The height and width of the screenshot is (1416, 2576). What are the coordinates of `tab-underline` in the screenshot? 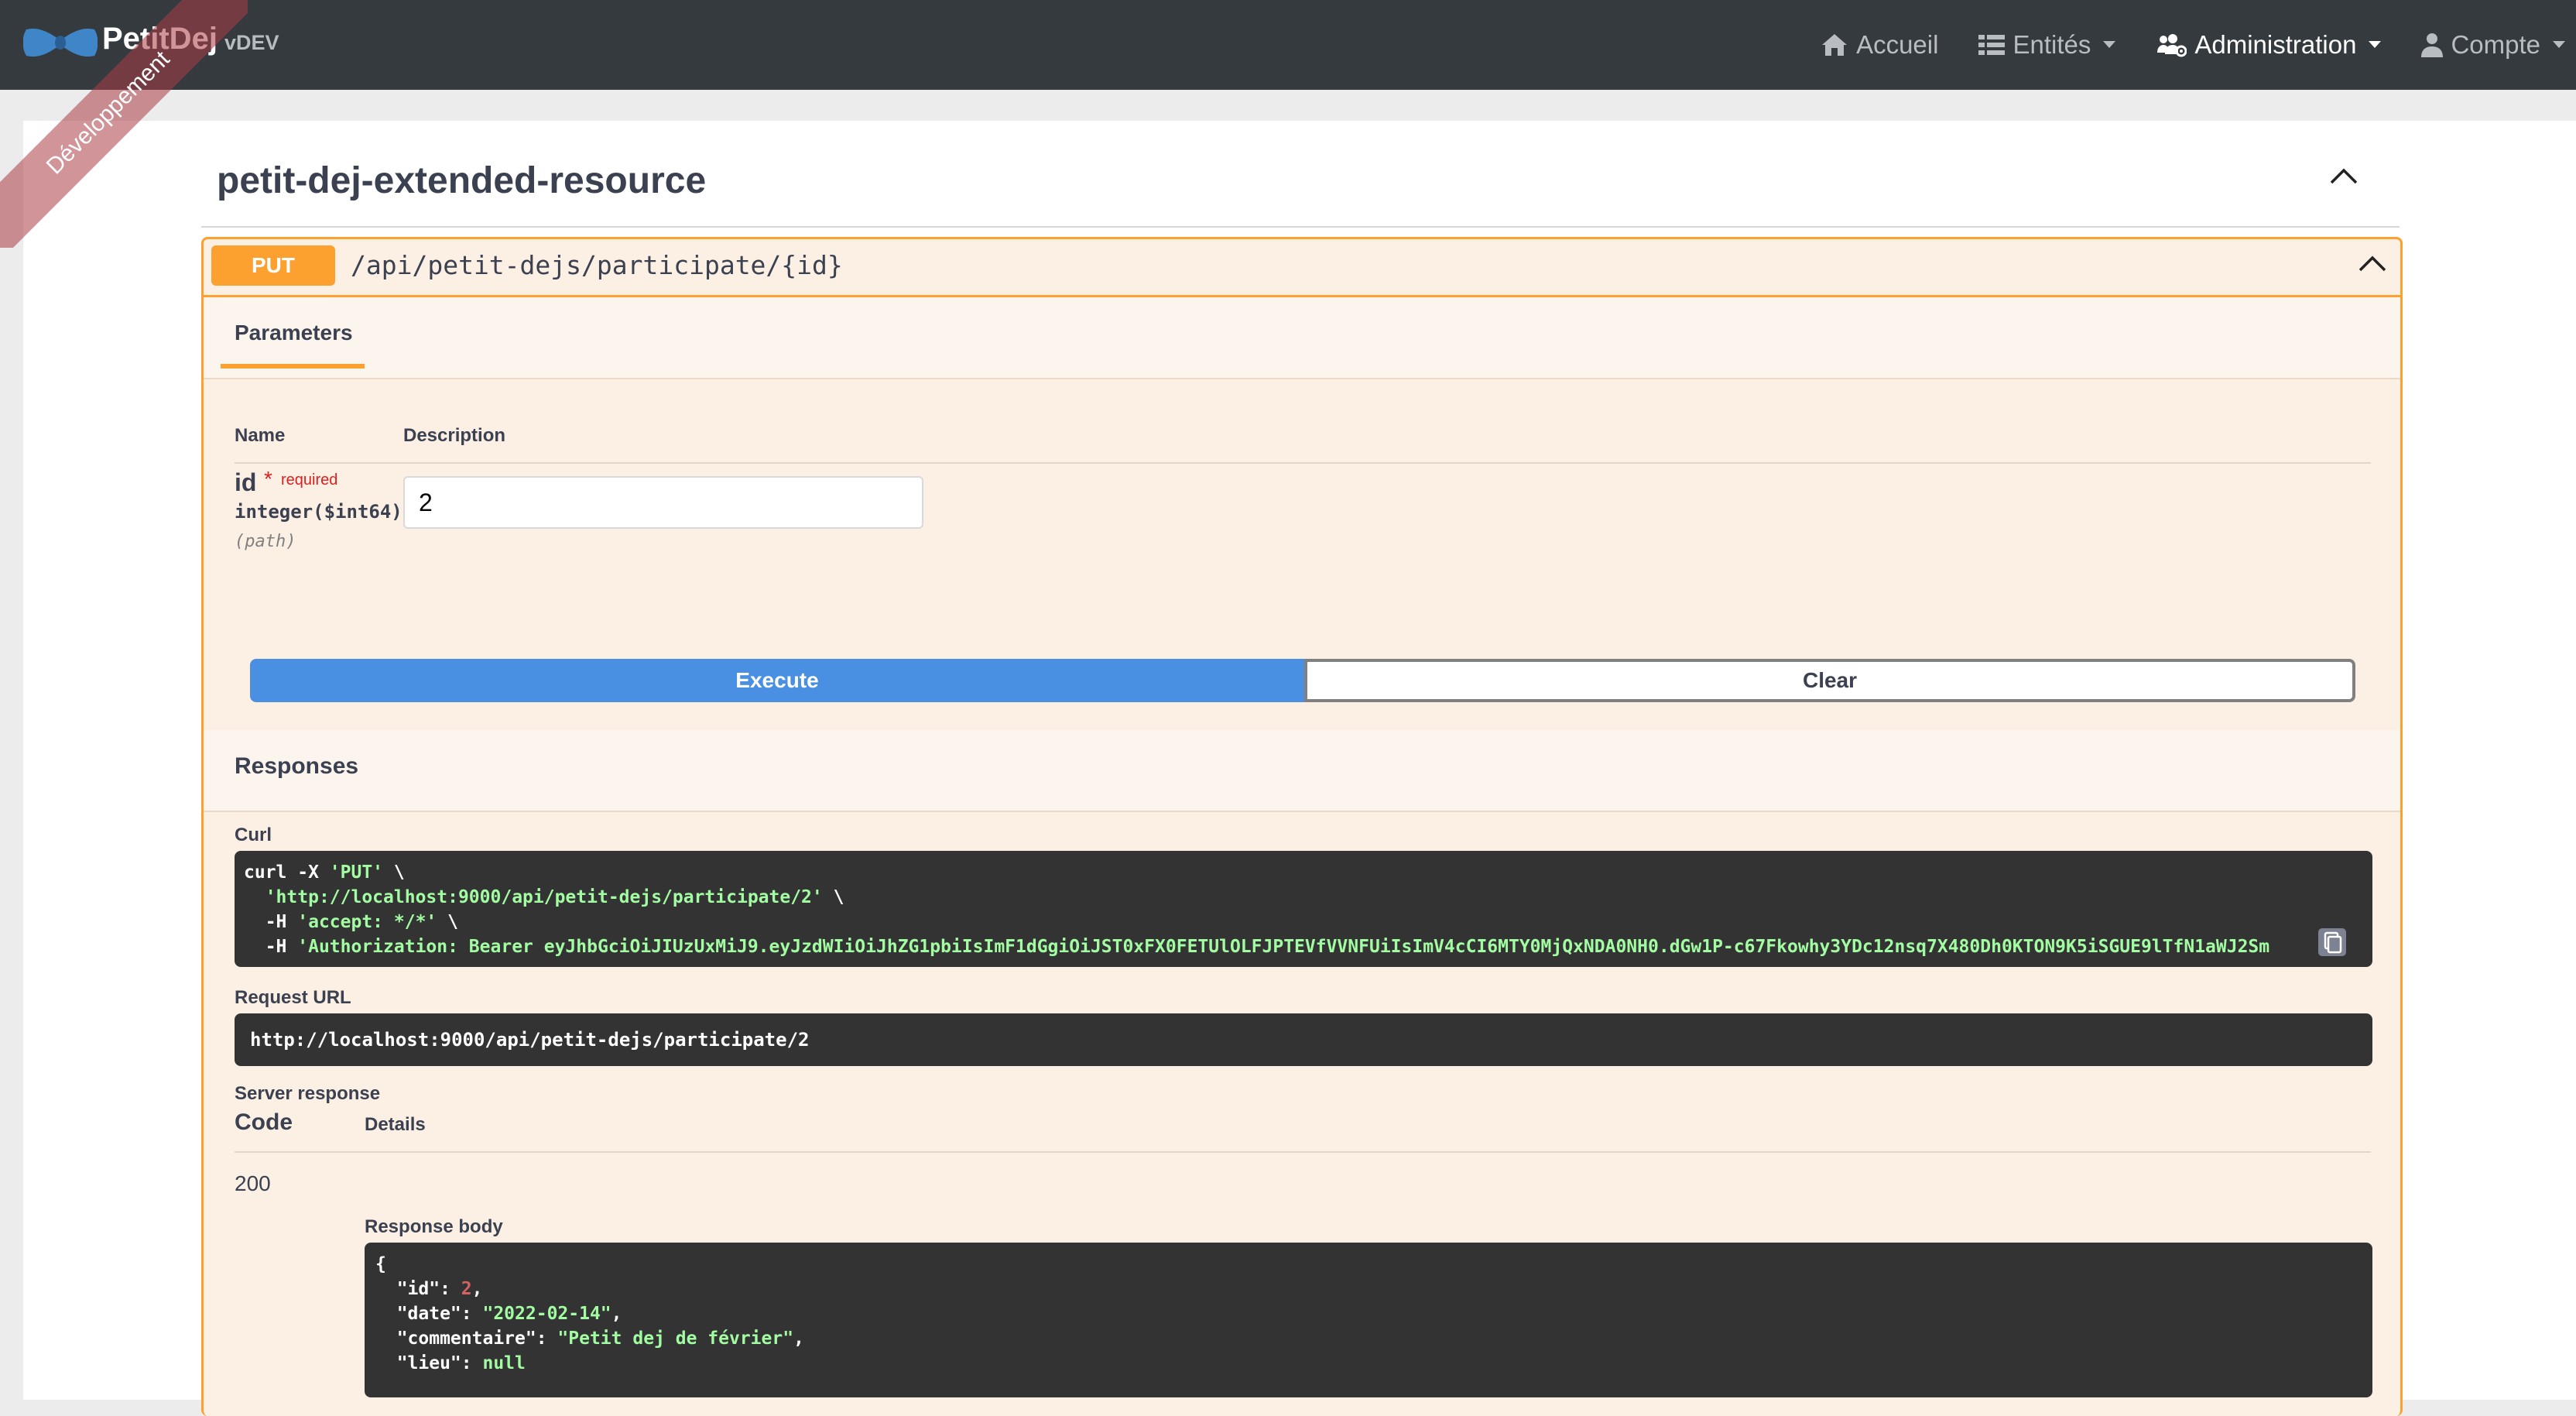 It's located at (293, 366).